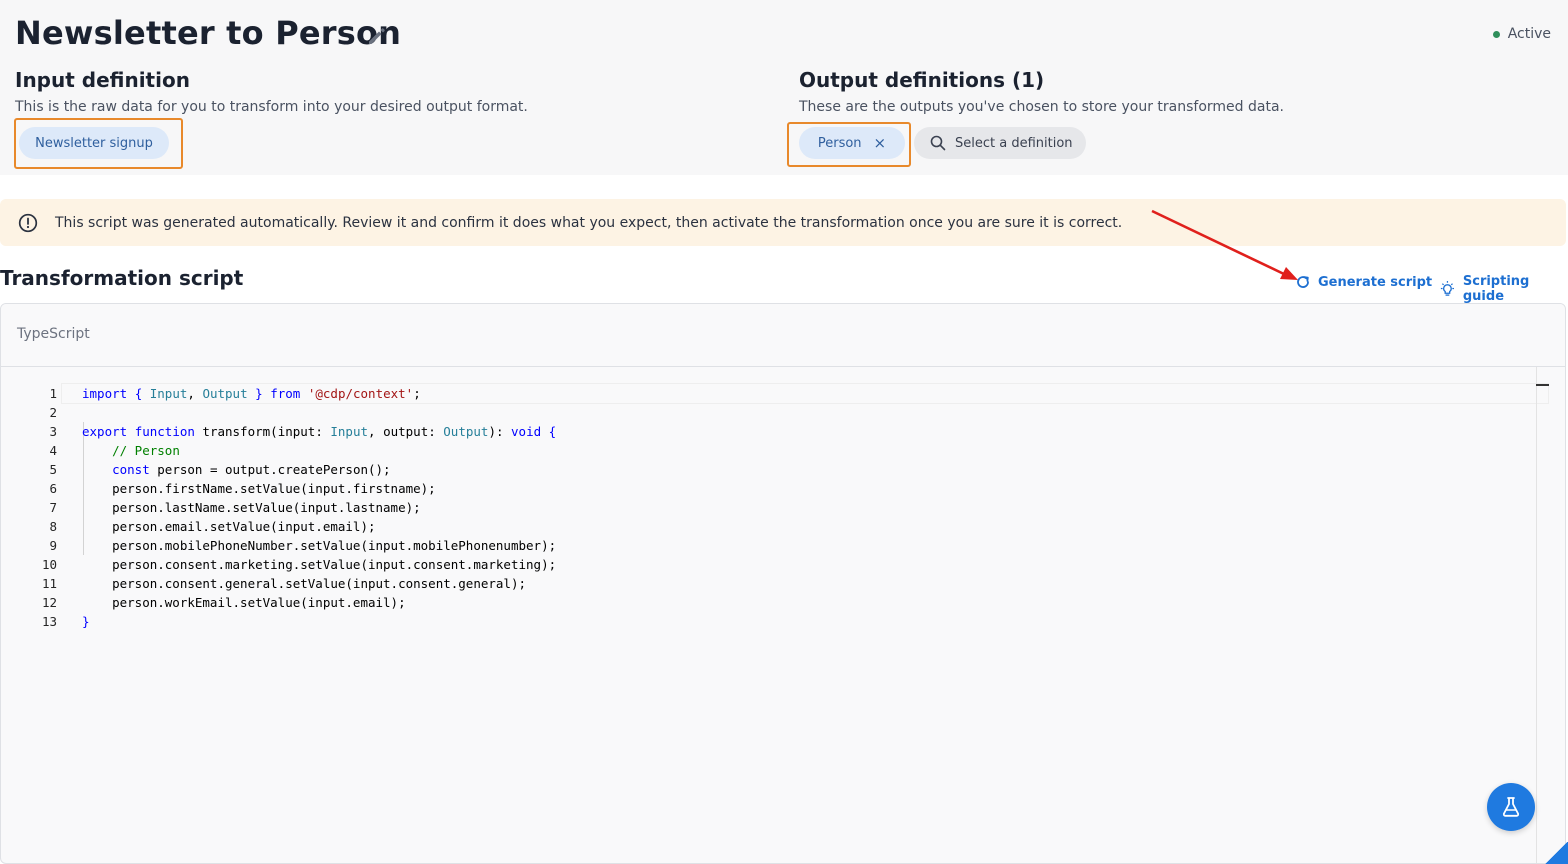 The image size is (1568, 864). I want to click on output-definition-chip: Person ×, so click(852, 143).